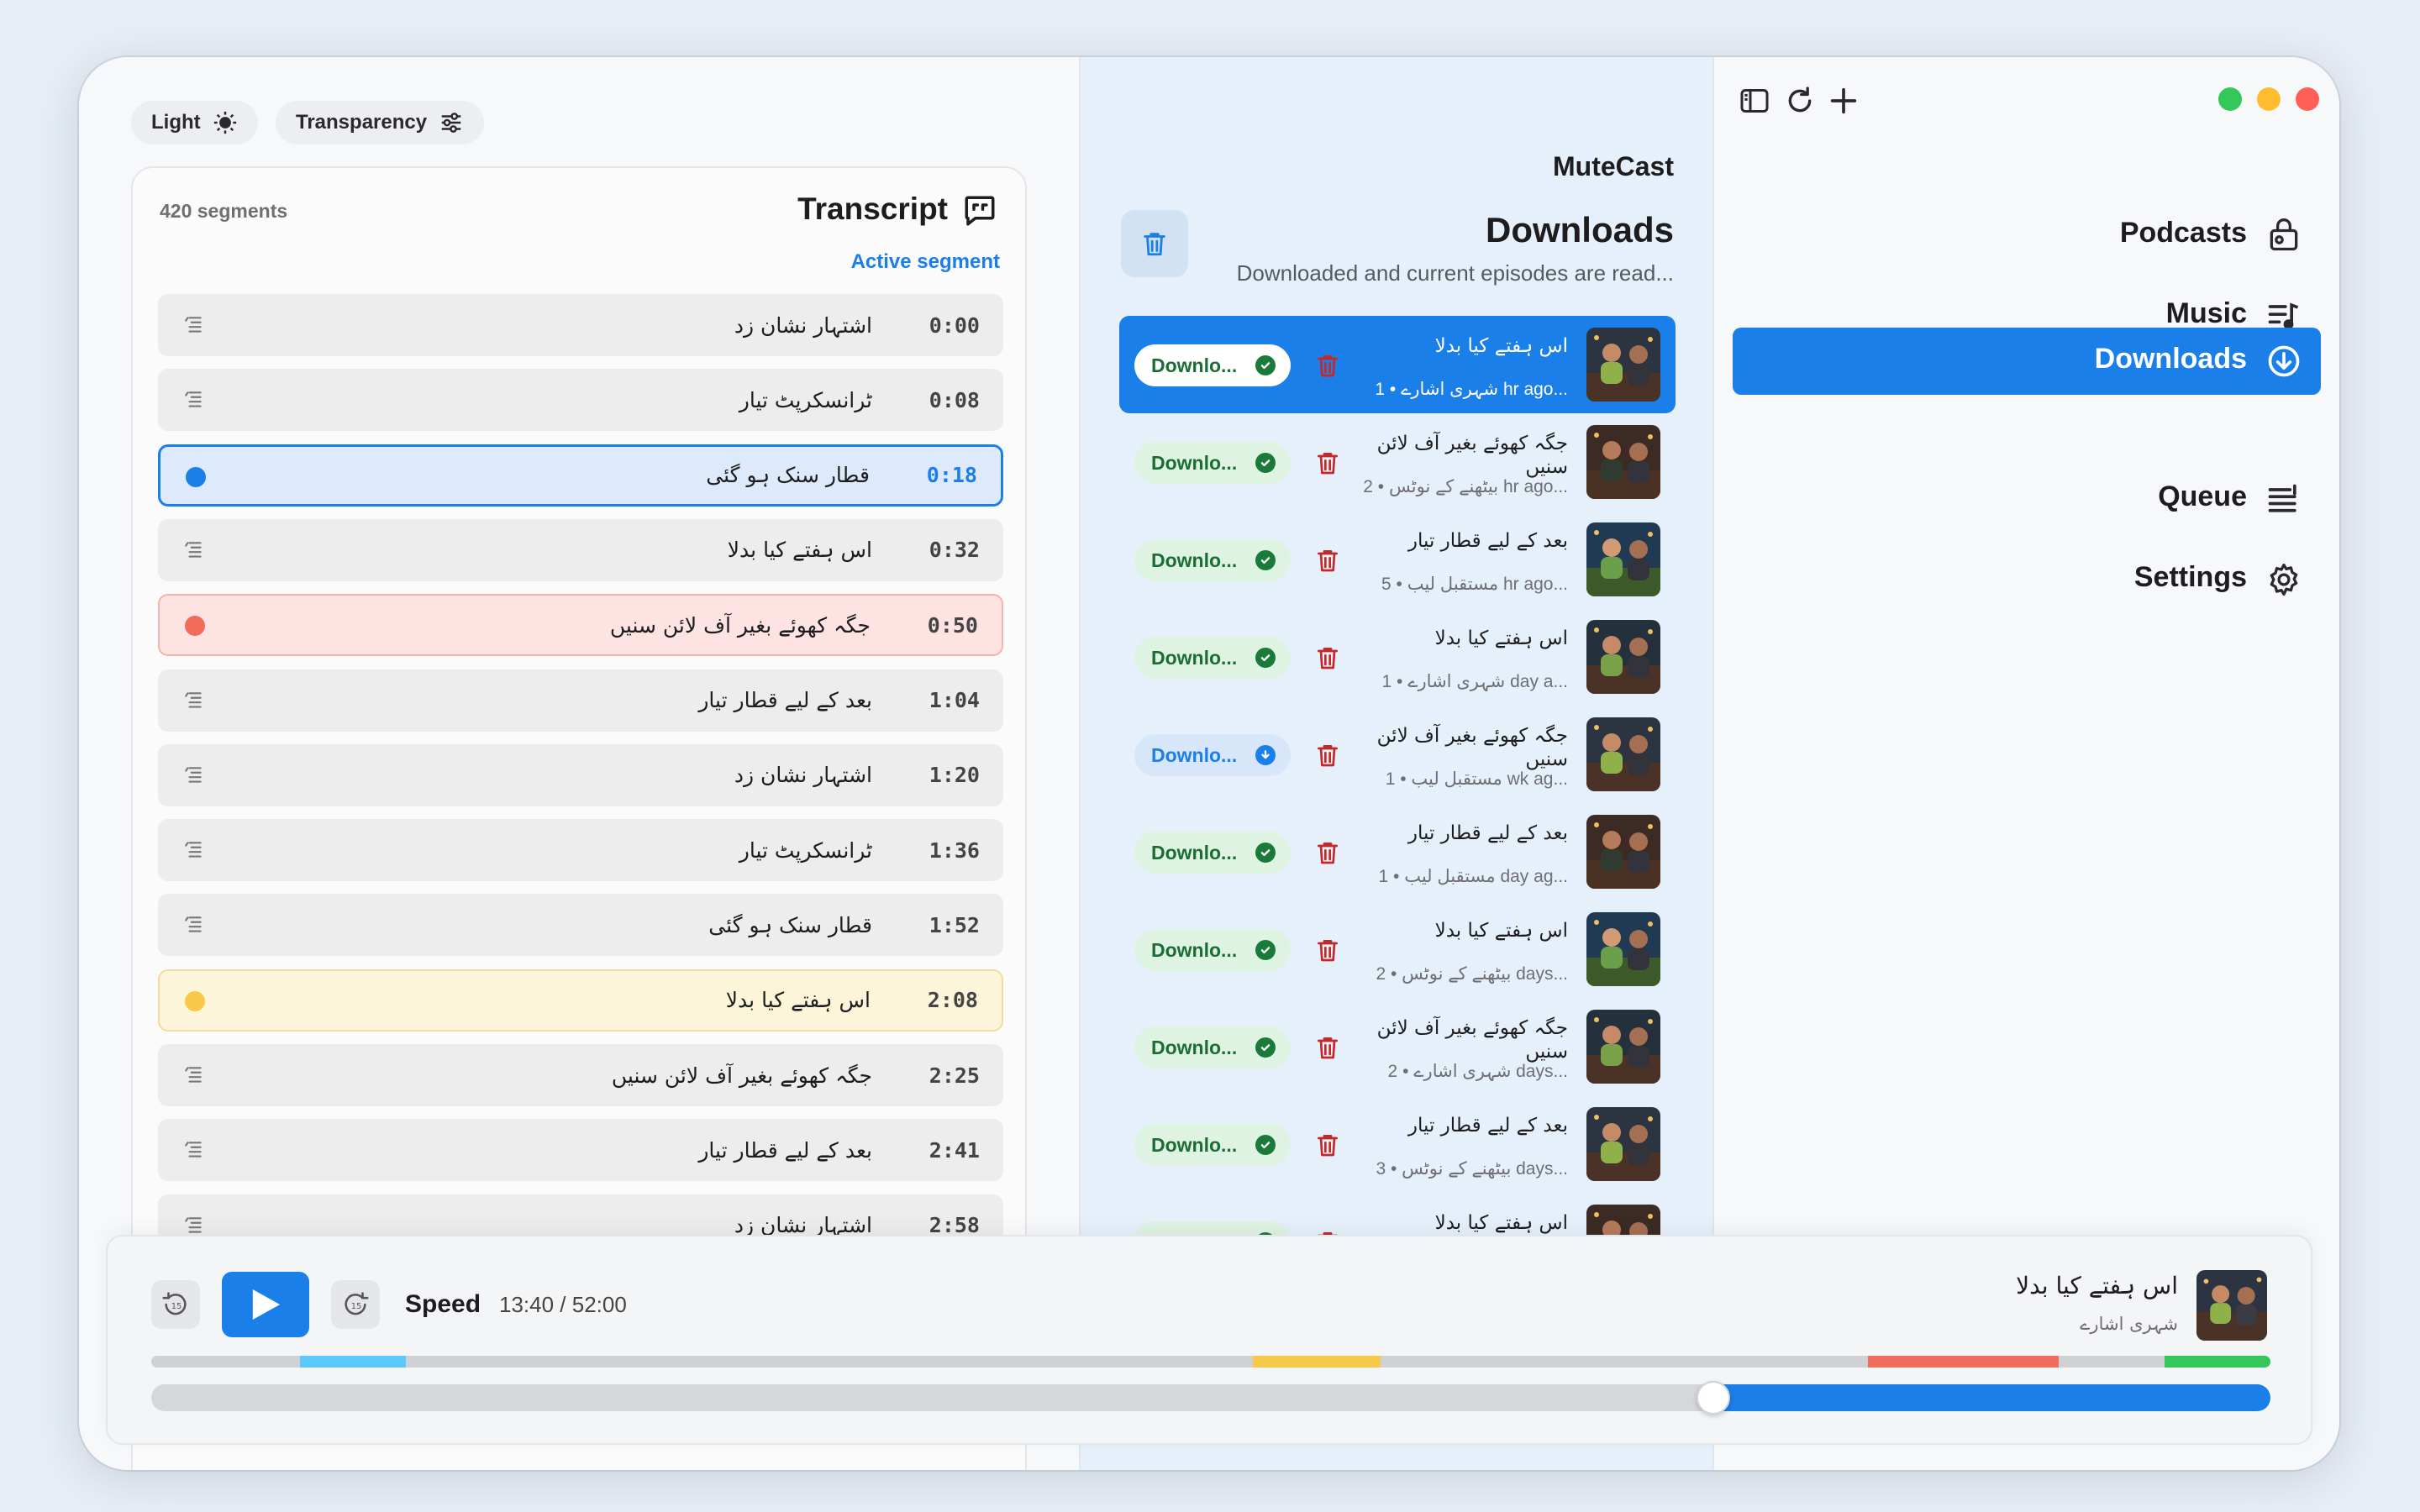  Describe the element at coordinates (581, 625) in the screenshot. I see `transcript-row: جگہ کھوئے بغیر آف لائن سنیں 0:50` at that location.